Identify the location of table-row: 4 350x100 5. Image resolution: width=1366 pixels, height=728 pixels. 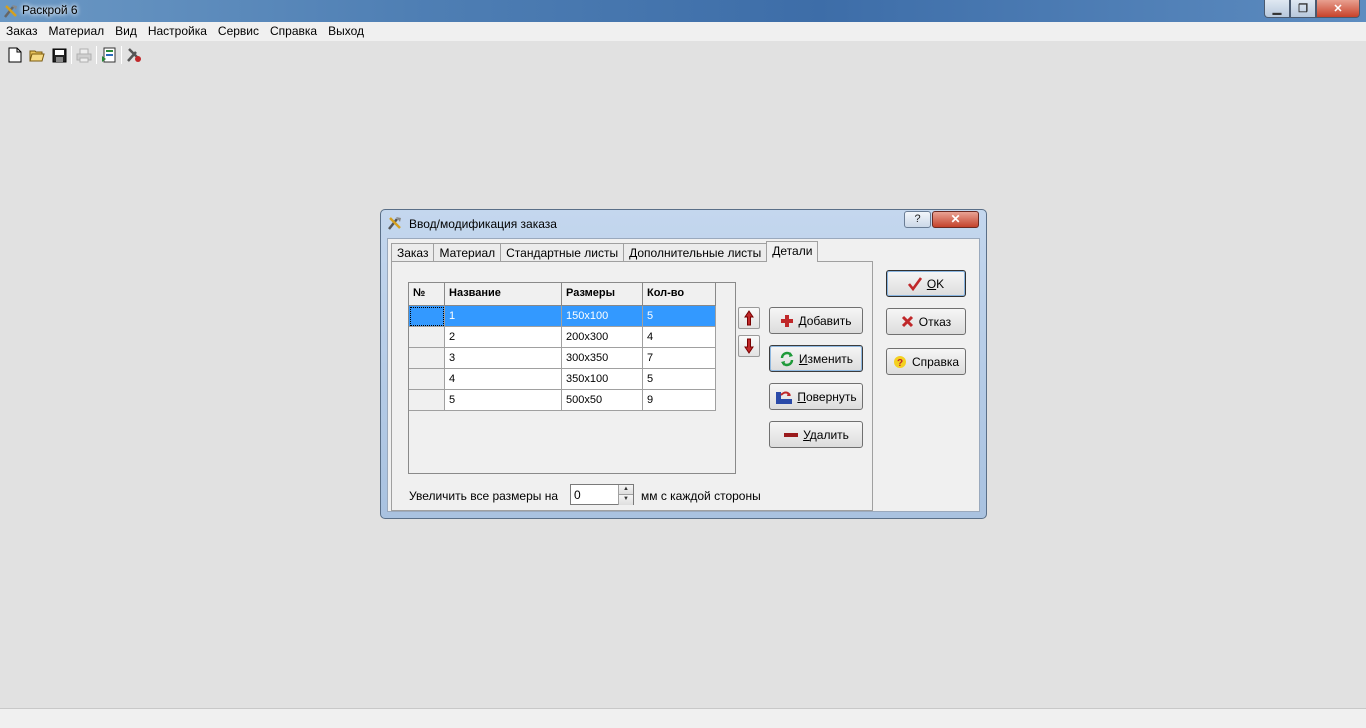
(562, 379).